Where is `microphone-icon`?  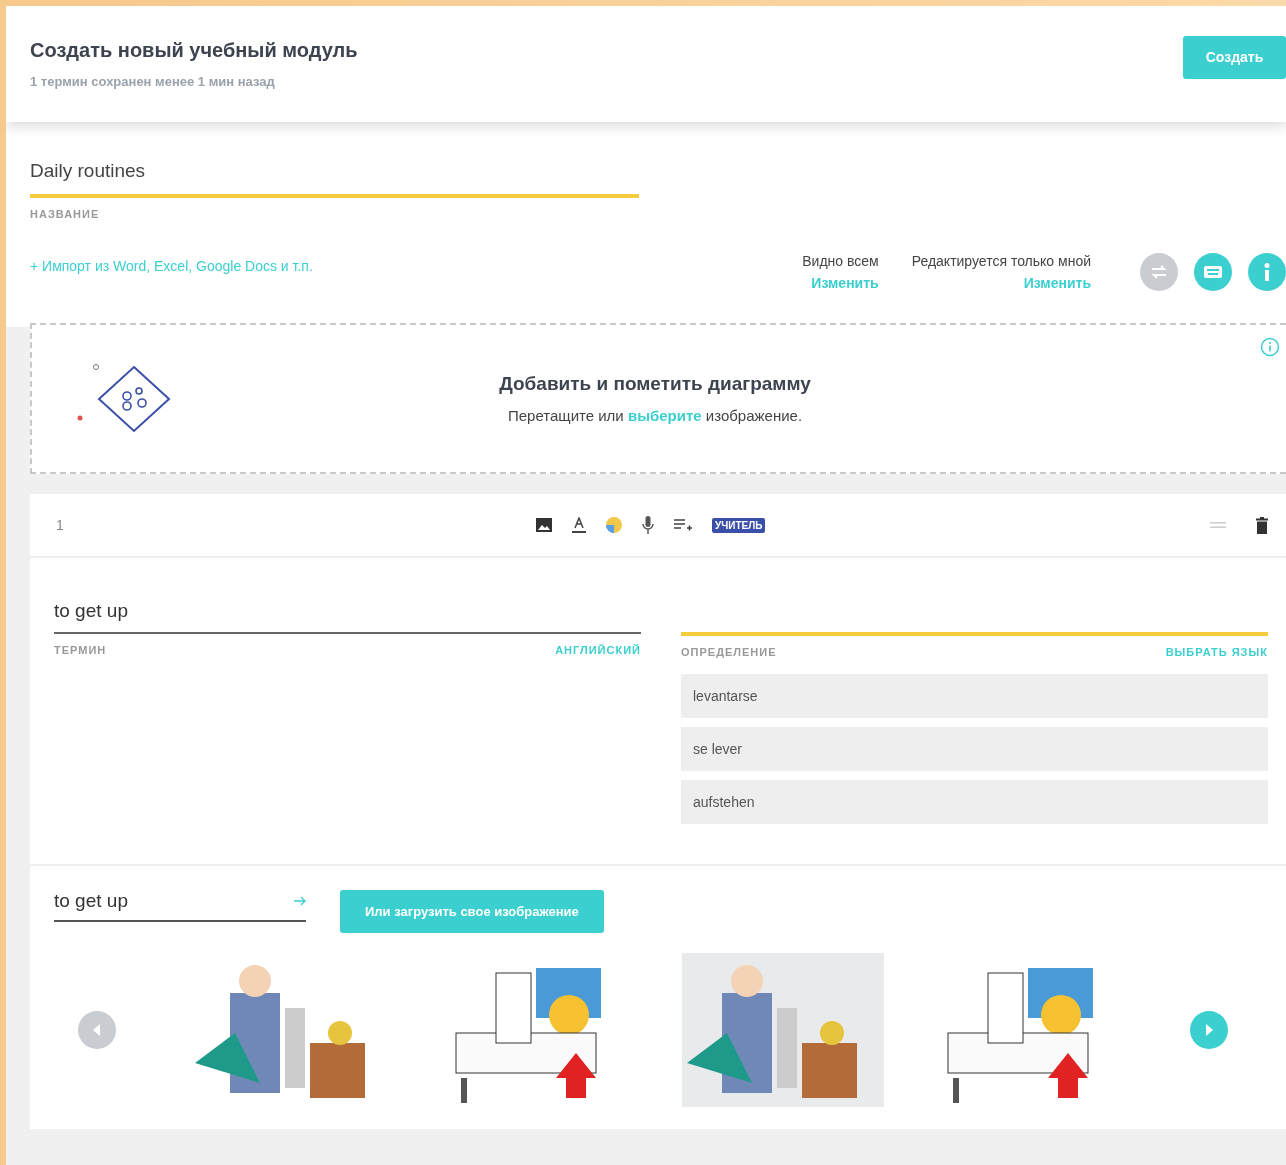
microphone-icon is located at coordinates (648, 525).